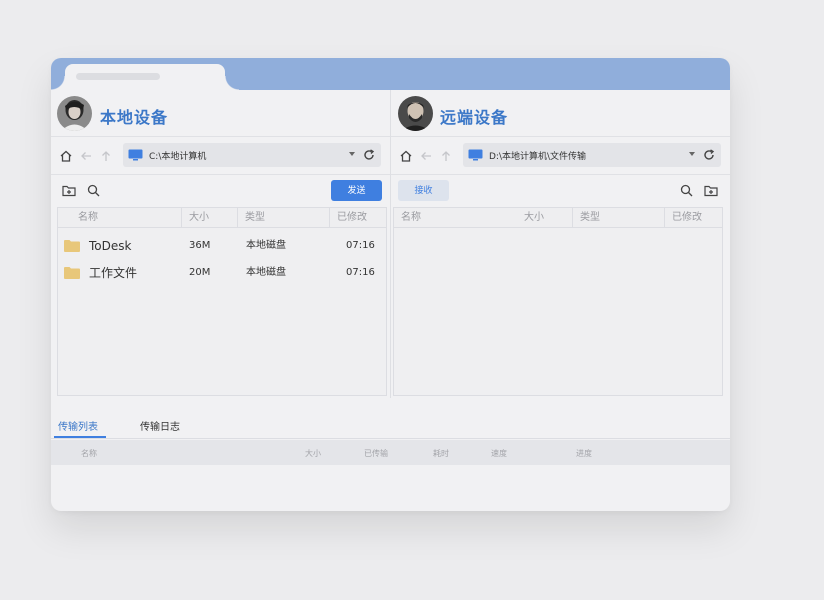 The width and height of the screenshot is (824, 600). Describe the element at coordinates (415, 113) in the screenshot. I see `remote-user-avatar` at that location.